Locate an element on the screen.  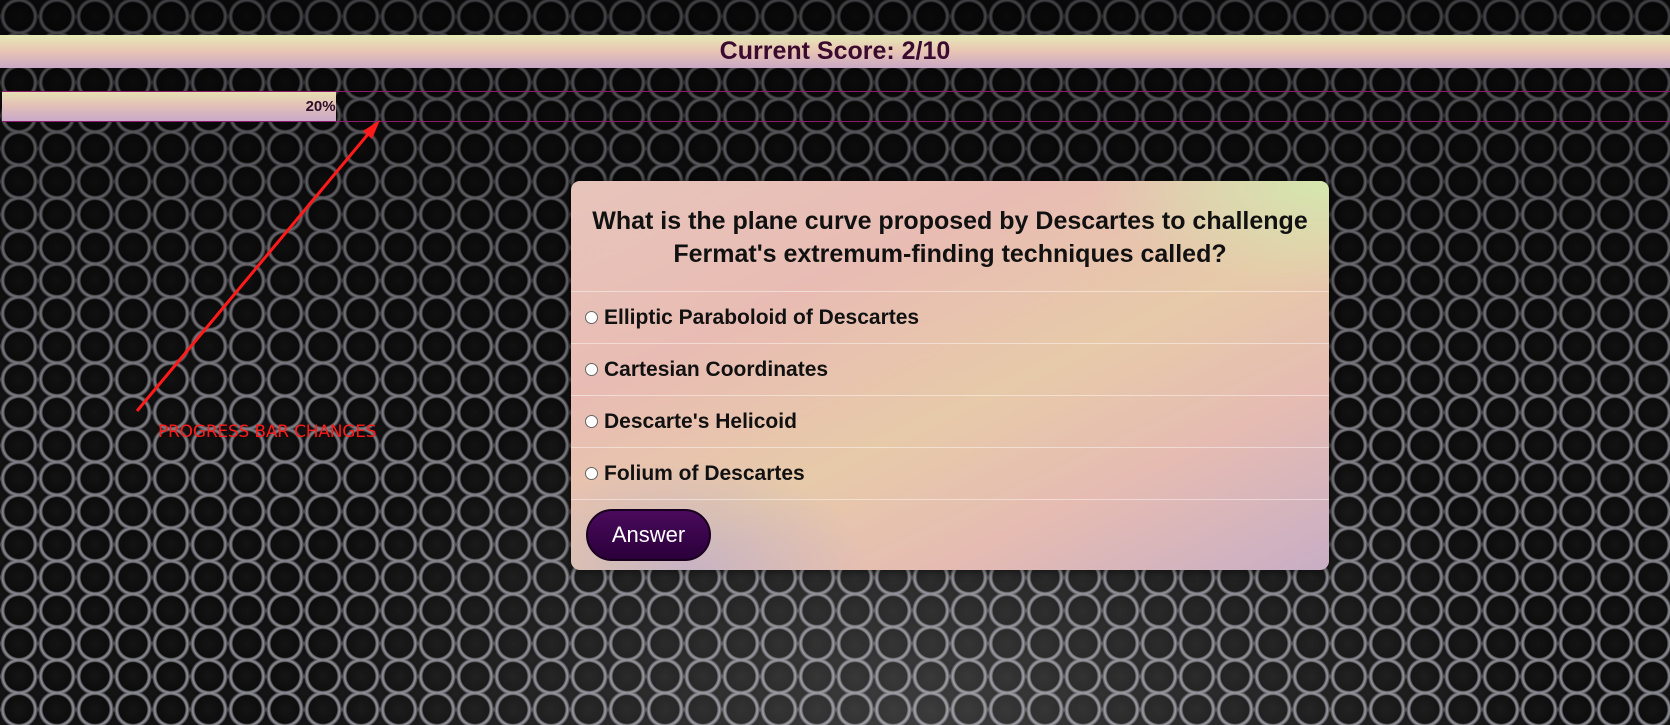
option-folium-of-descartes: Folium of Descartes is located at coordinates (950, 474).